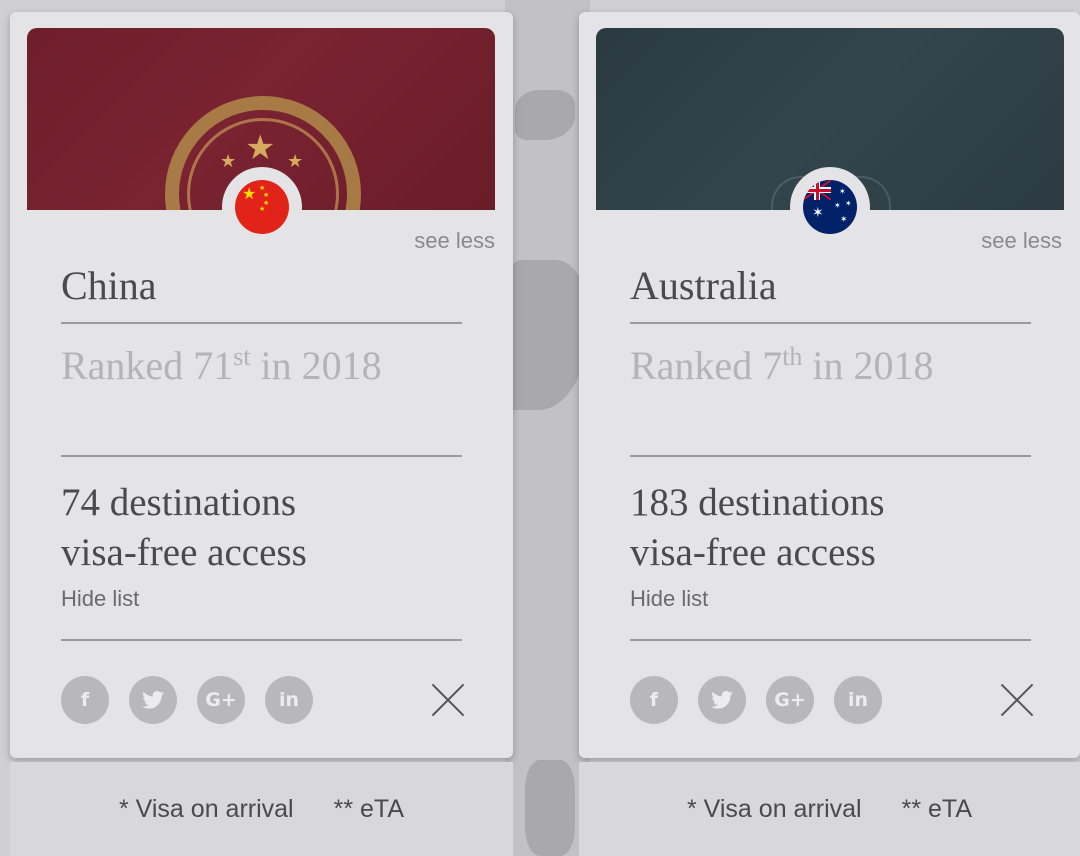 This screenshot has height=856, width=1080. Describe the element at coordinates (184, 527) in the screenshot. I see `destinations-count: 74 destinations visa-free access` at that location.